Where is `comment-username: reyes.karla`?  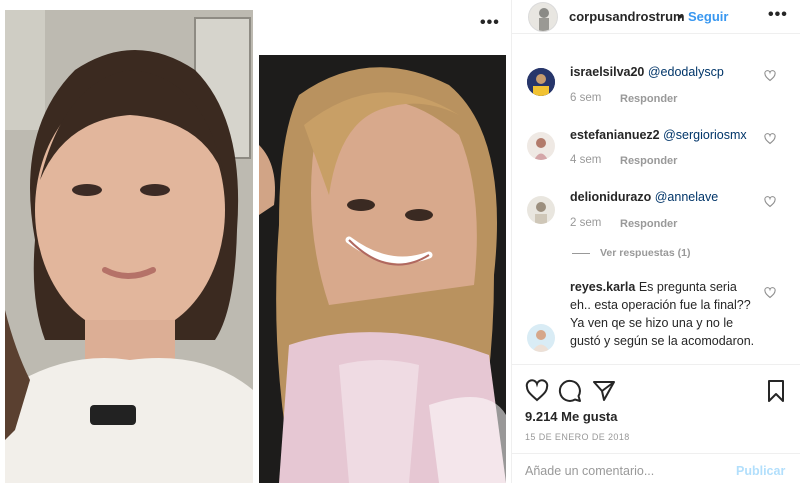 comment-username: reyes.karla is located at coordinates (602, 287).